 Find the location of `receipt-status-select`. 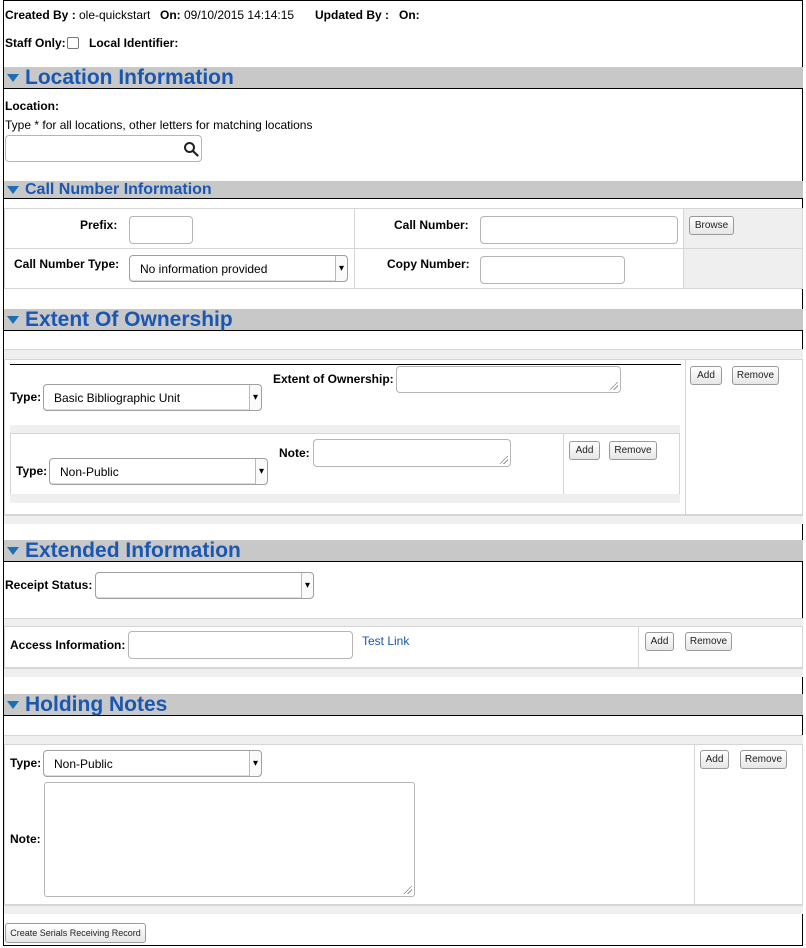

receipt-status-select is located at coordinates (204, 585).